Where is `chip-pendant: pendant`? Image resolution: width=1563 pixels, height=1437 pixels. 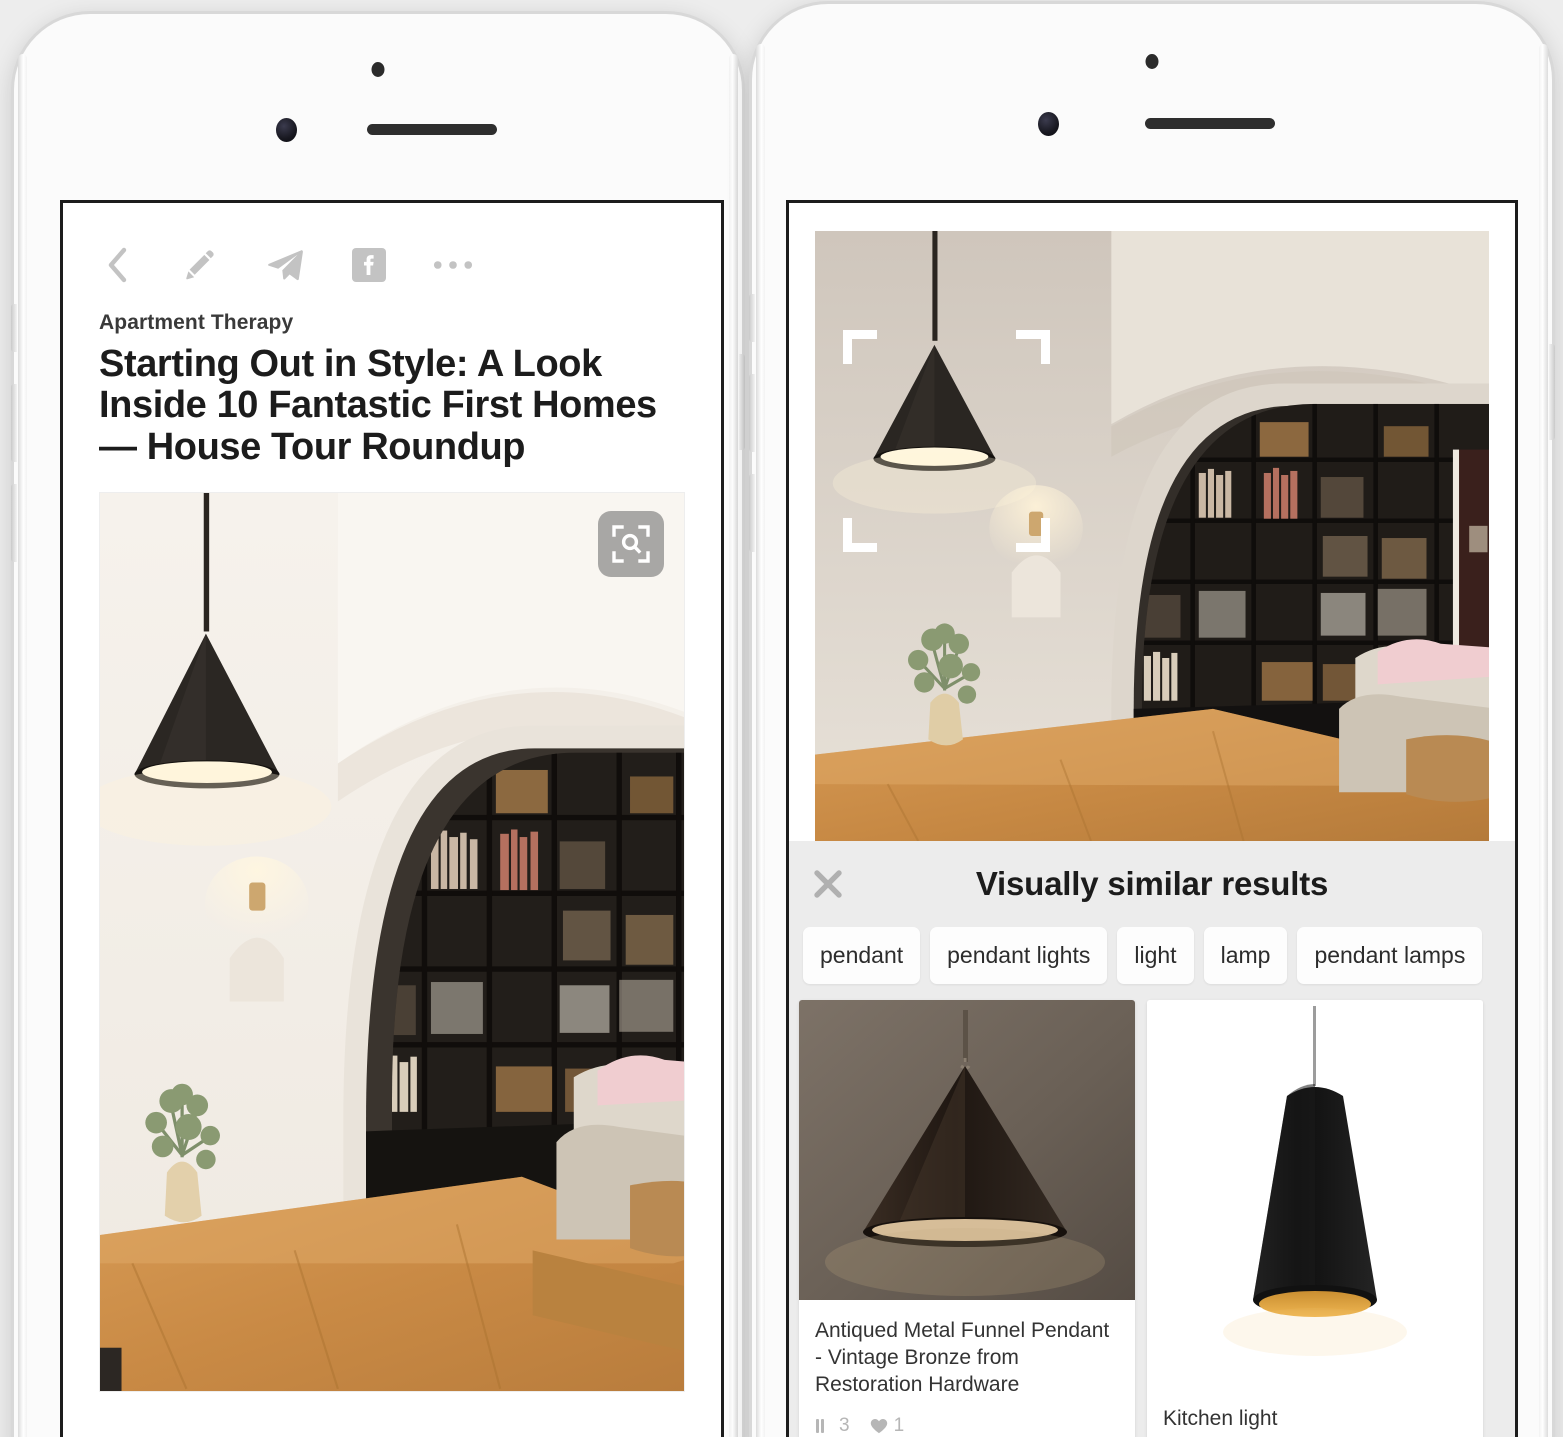 chip-pendant: pendant is located at coordinates (862, 955).